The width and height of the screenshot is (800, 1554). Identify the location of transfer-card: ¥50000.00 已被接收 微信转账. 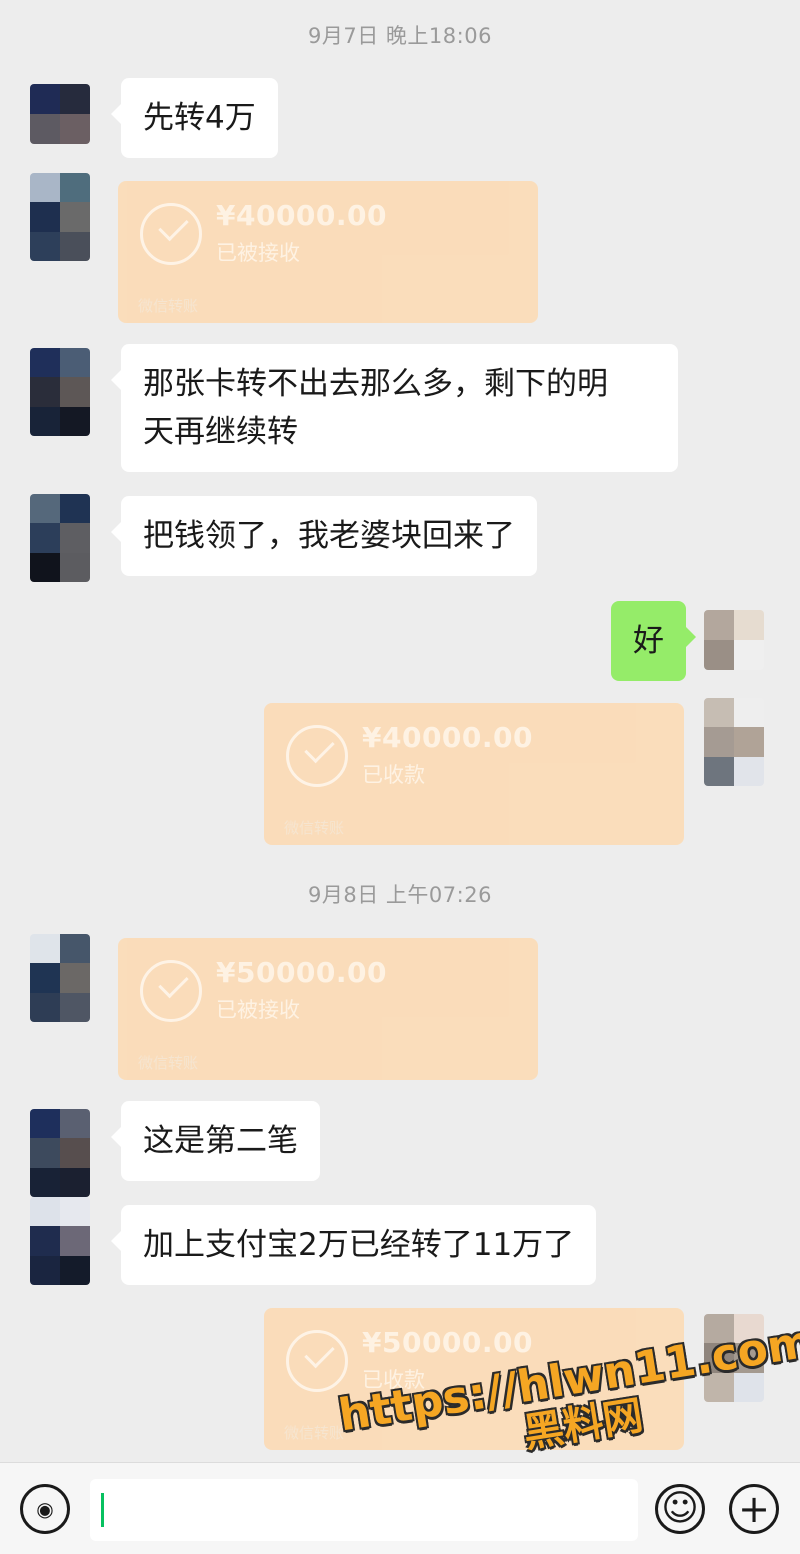
(328, 1009).